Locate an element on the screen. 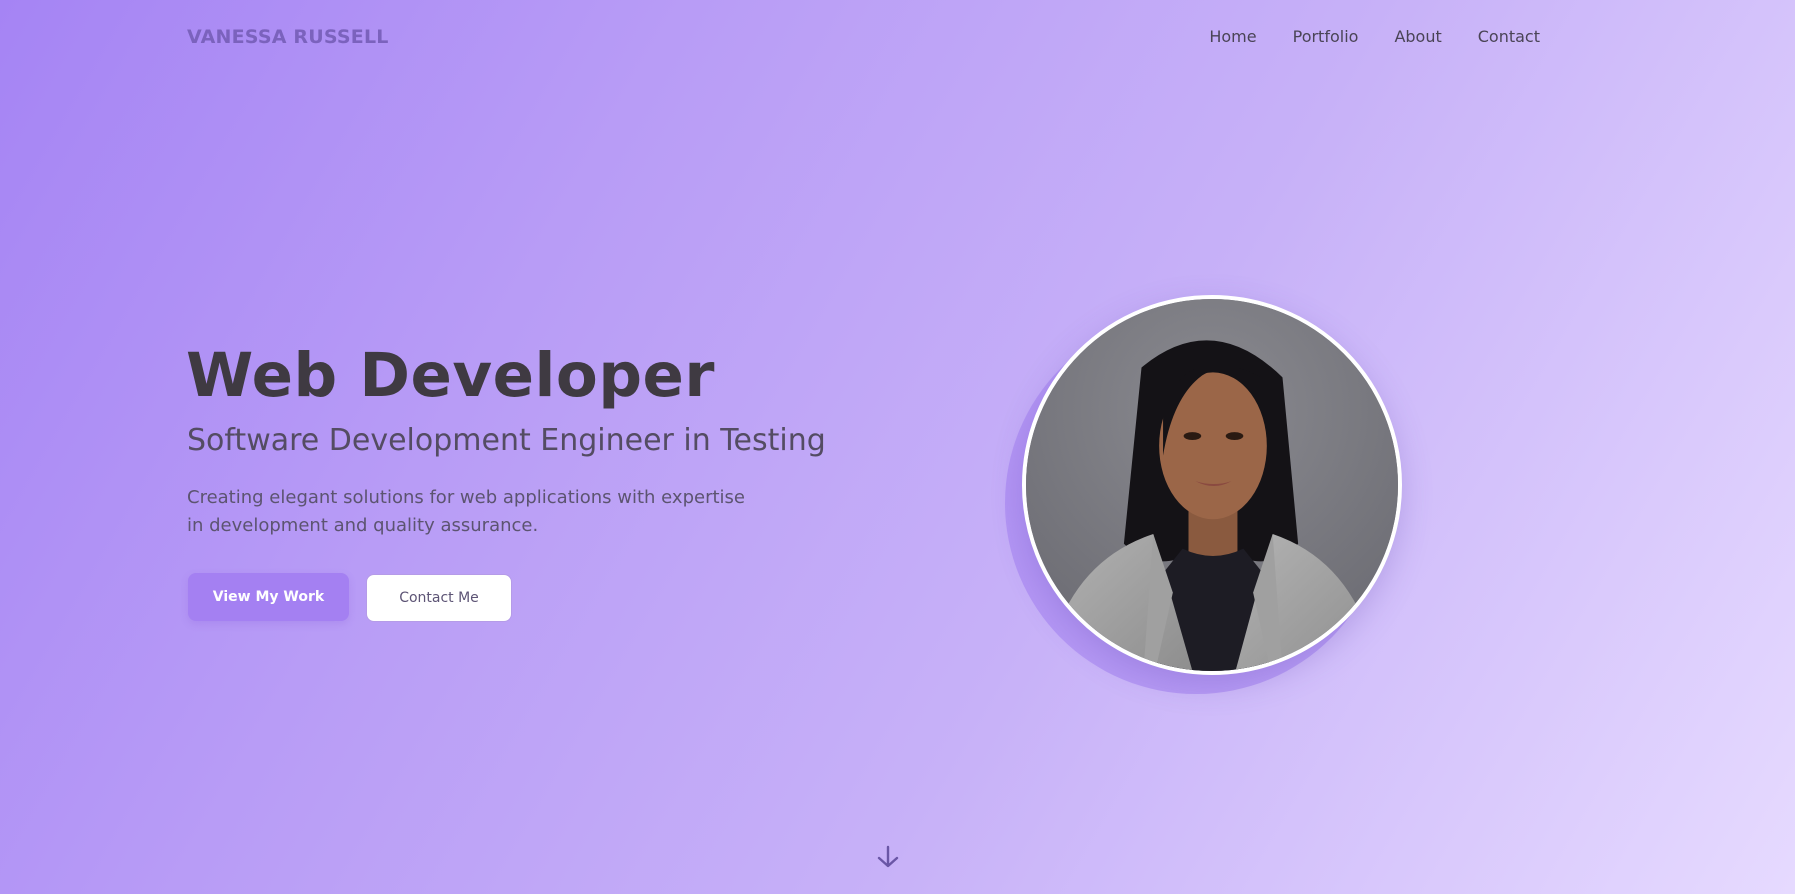 This screenshot has height=894, width=1795. hero-title: Web Developer is located at coordinates (450, 375).